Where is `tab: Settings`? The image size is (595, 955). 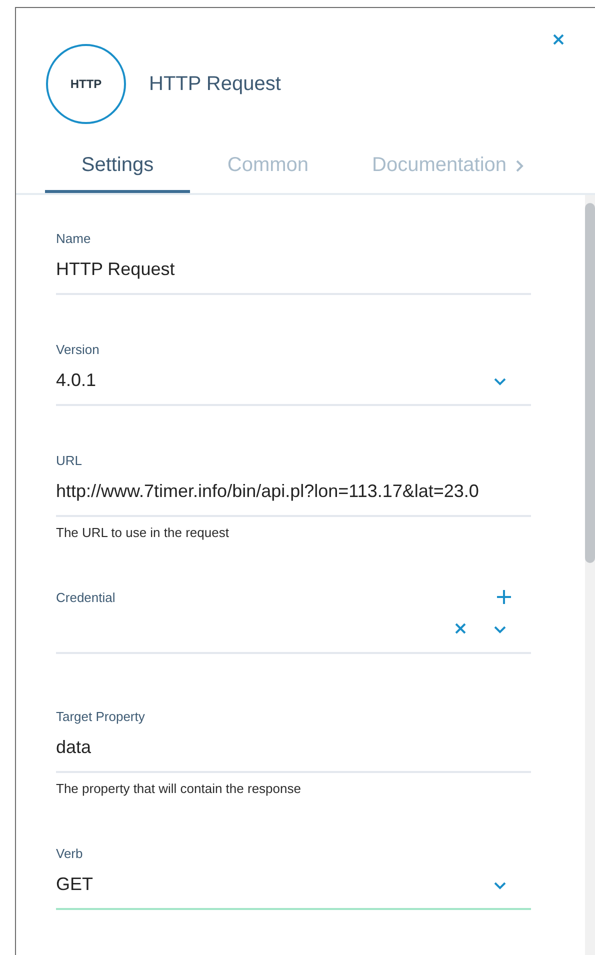 tab: Settings is located at coordinates (117, 167).